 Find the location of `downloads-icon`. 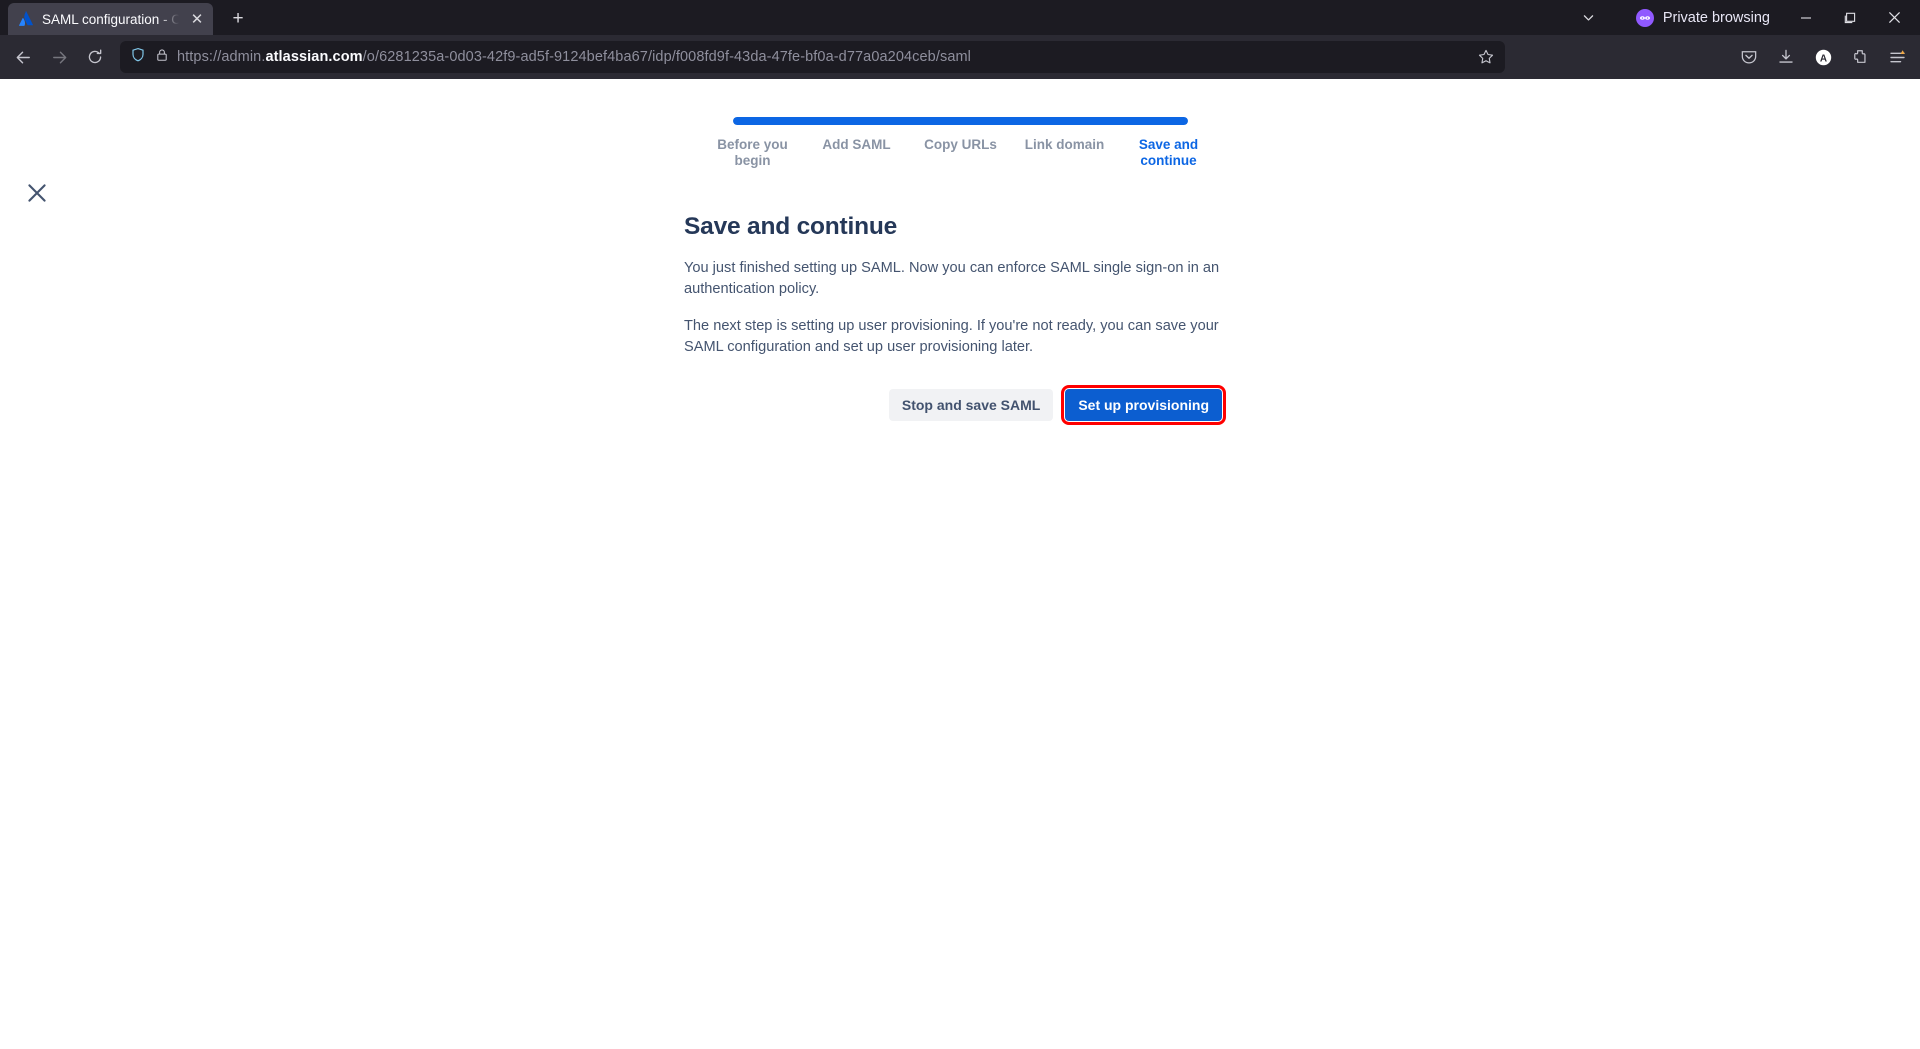

downloads-icon is located at coordinates (1786, 57).